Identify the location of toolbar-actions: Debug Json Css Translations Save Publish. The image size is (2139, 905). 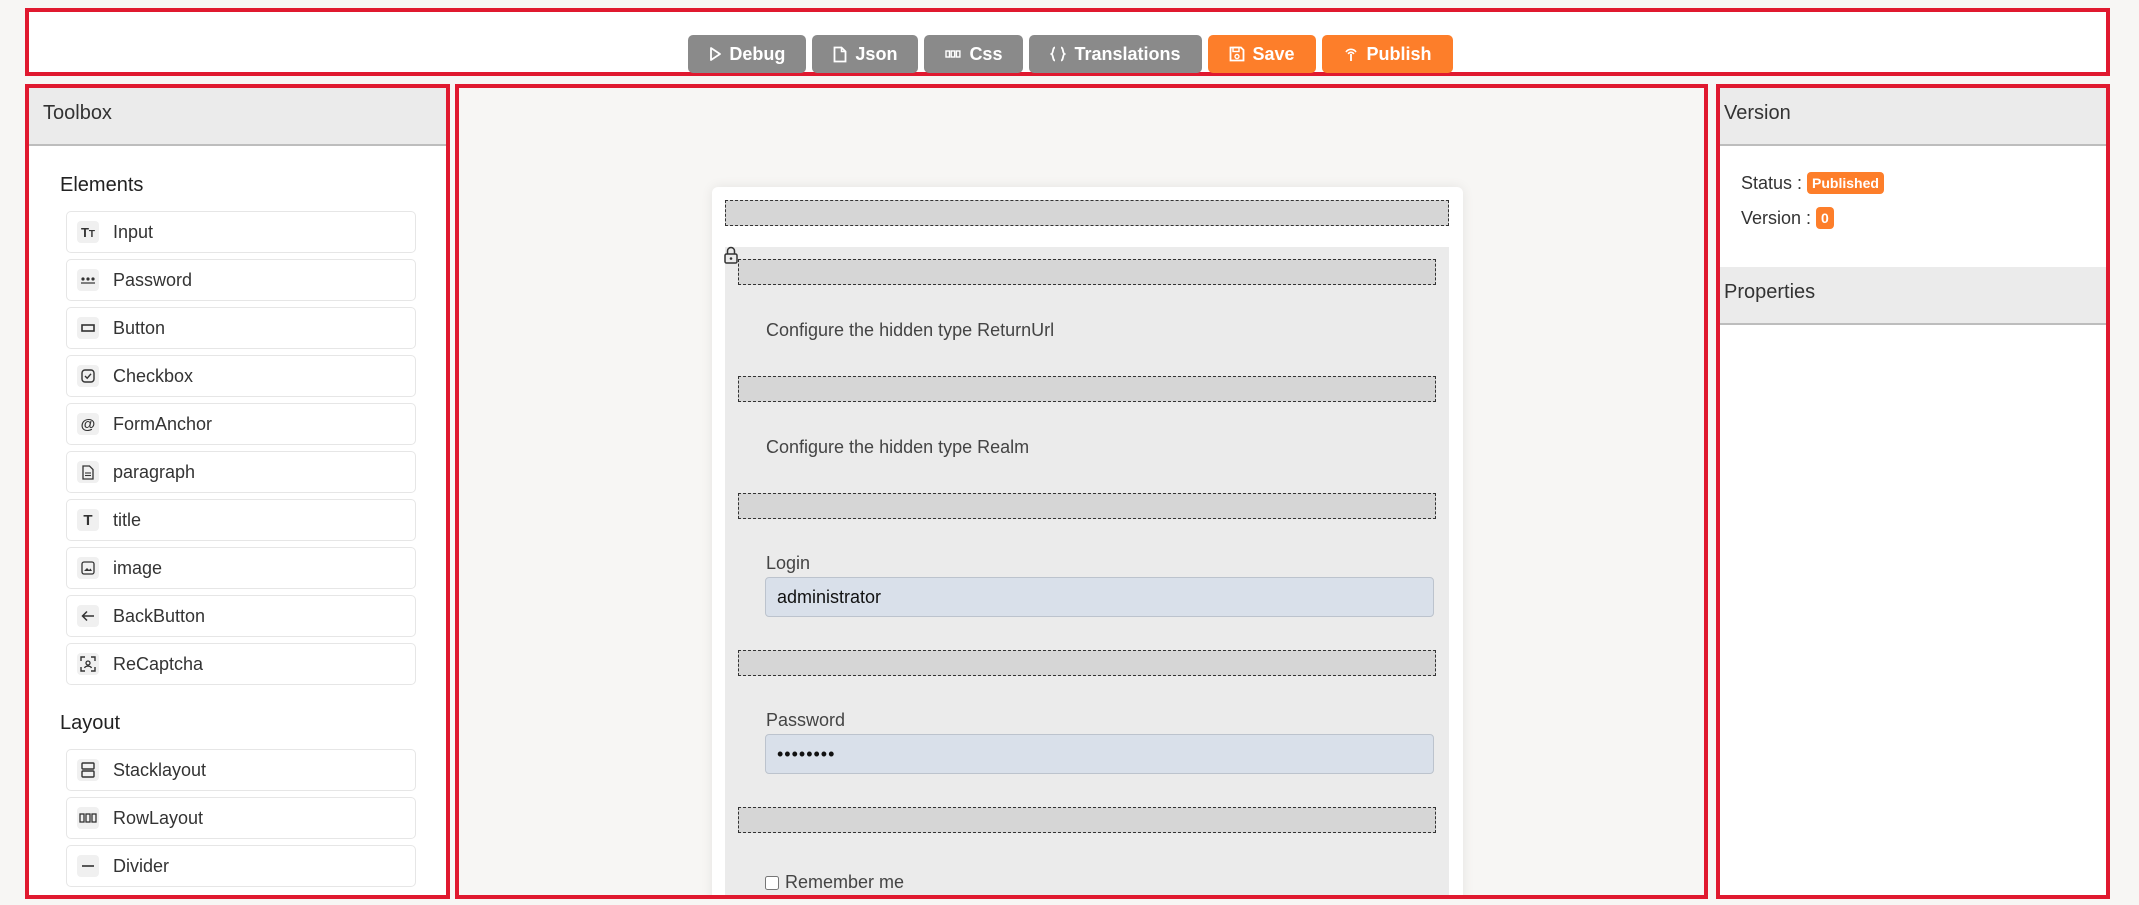
(1067, 54).